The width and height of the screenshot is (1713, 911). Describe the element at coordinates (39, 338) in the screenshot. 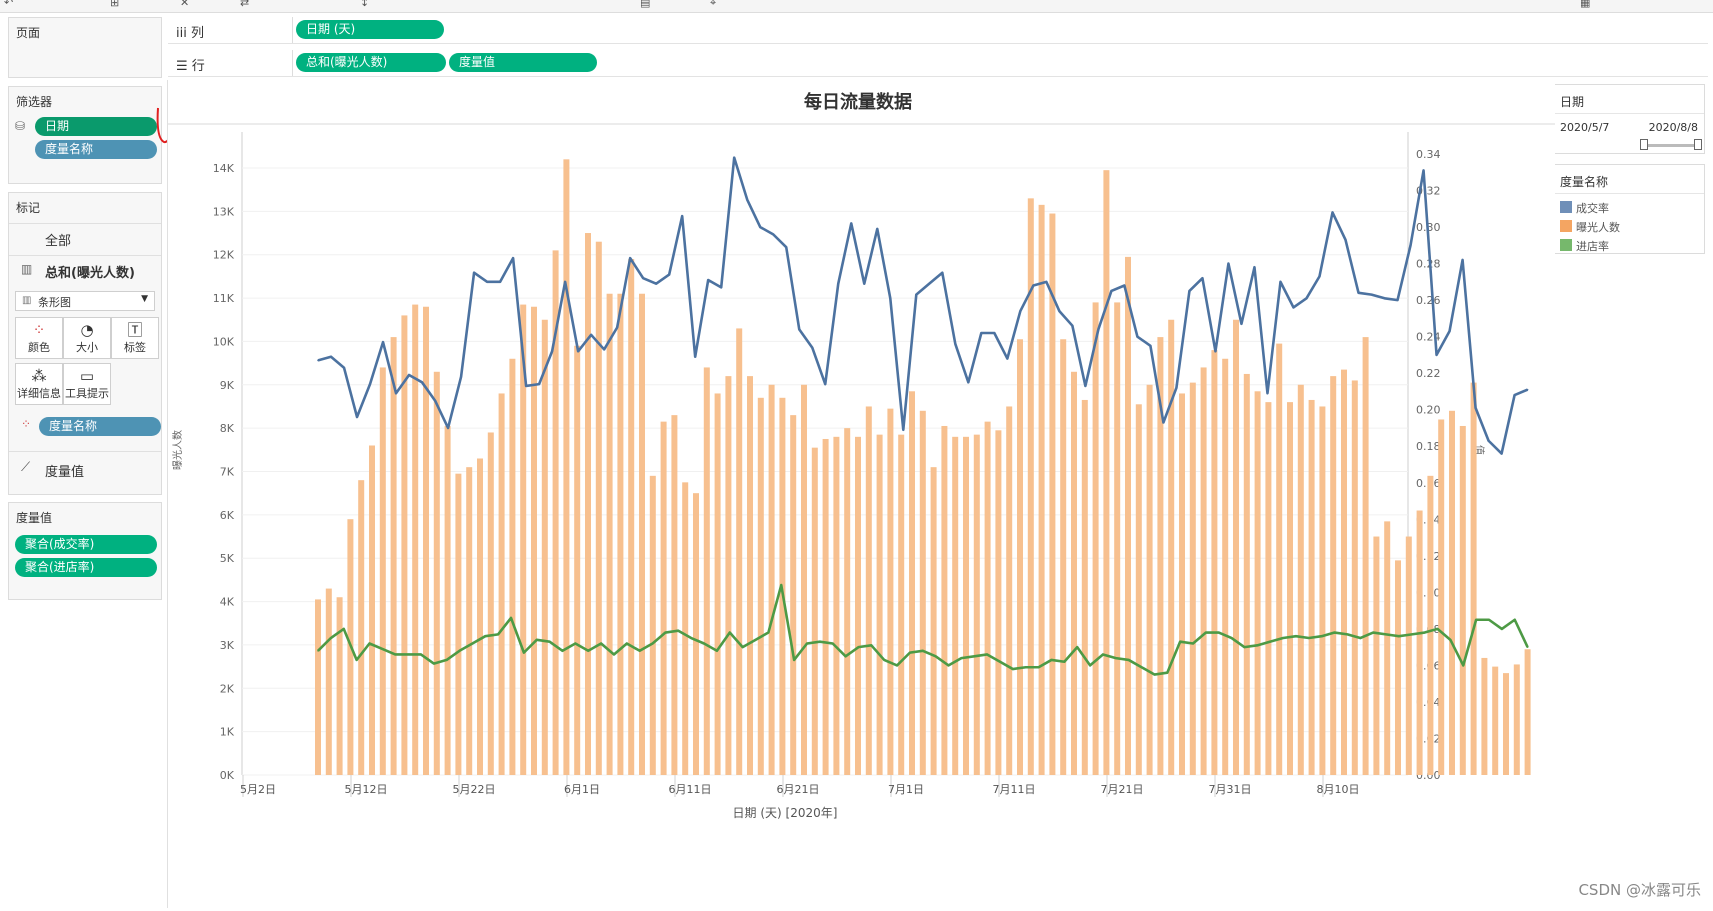

I see `marks-color-button: ⁘ 颜色` at that location.